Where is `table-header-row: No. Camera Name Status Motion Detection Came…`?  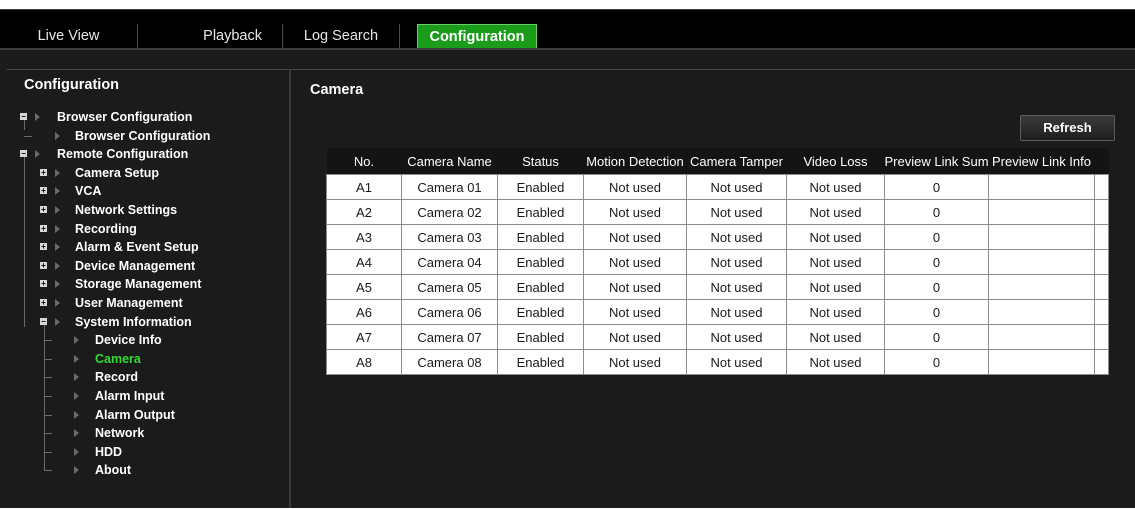
table-header-row: No. Camera Name Status Motion Detection Came… is located at coordinates (717, 161).